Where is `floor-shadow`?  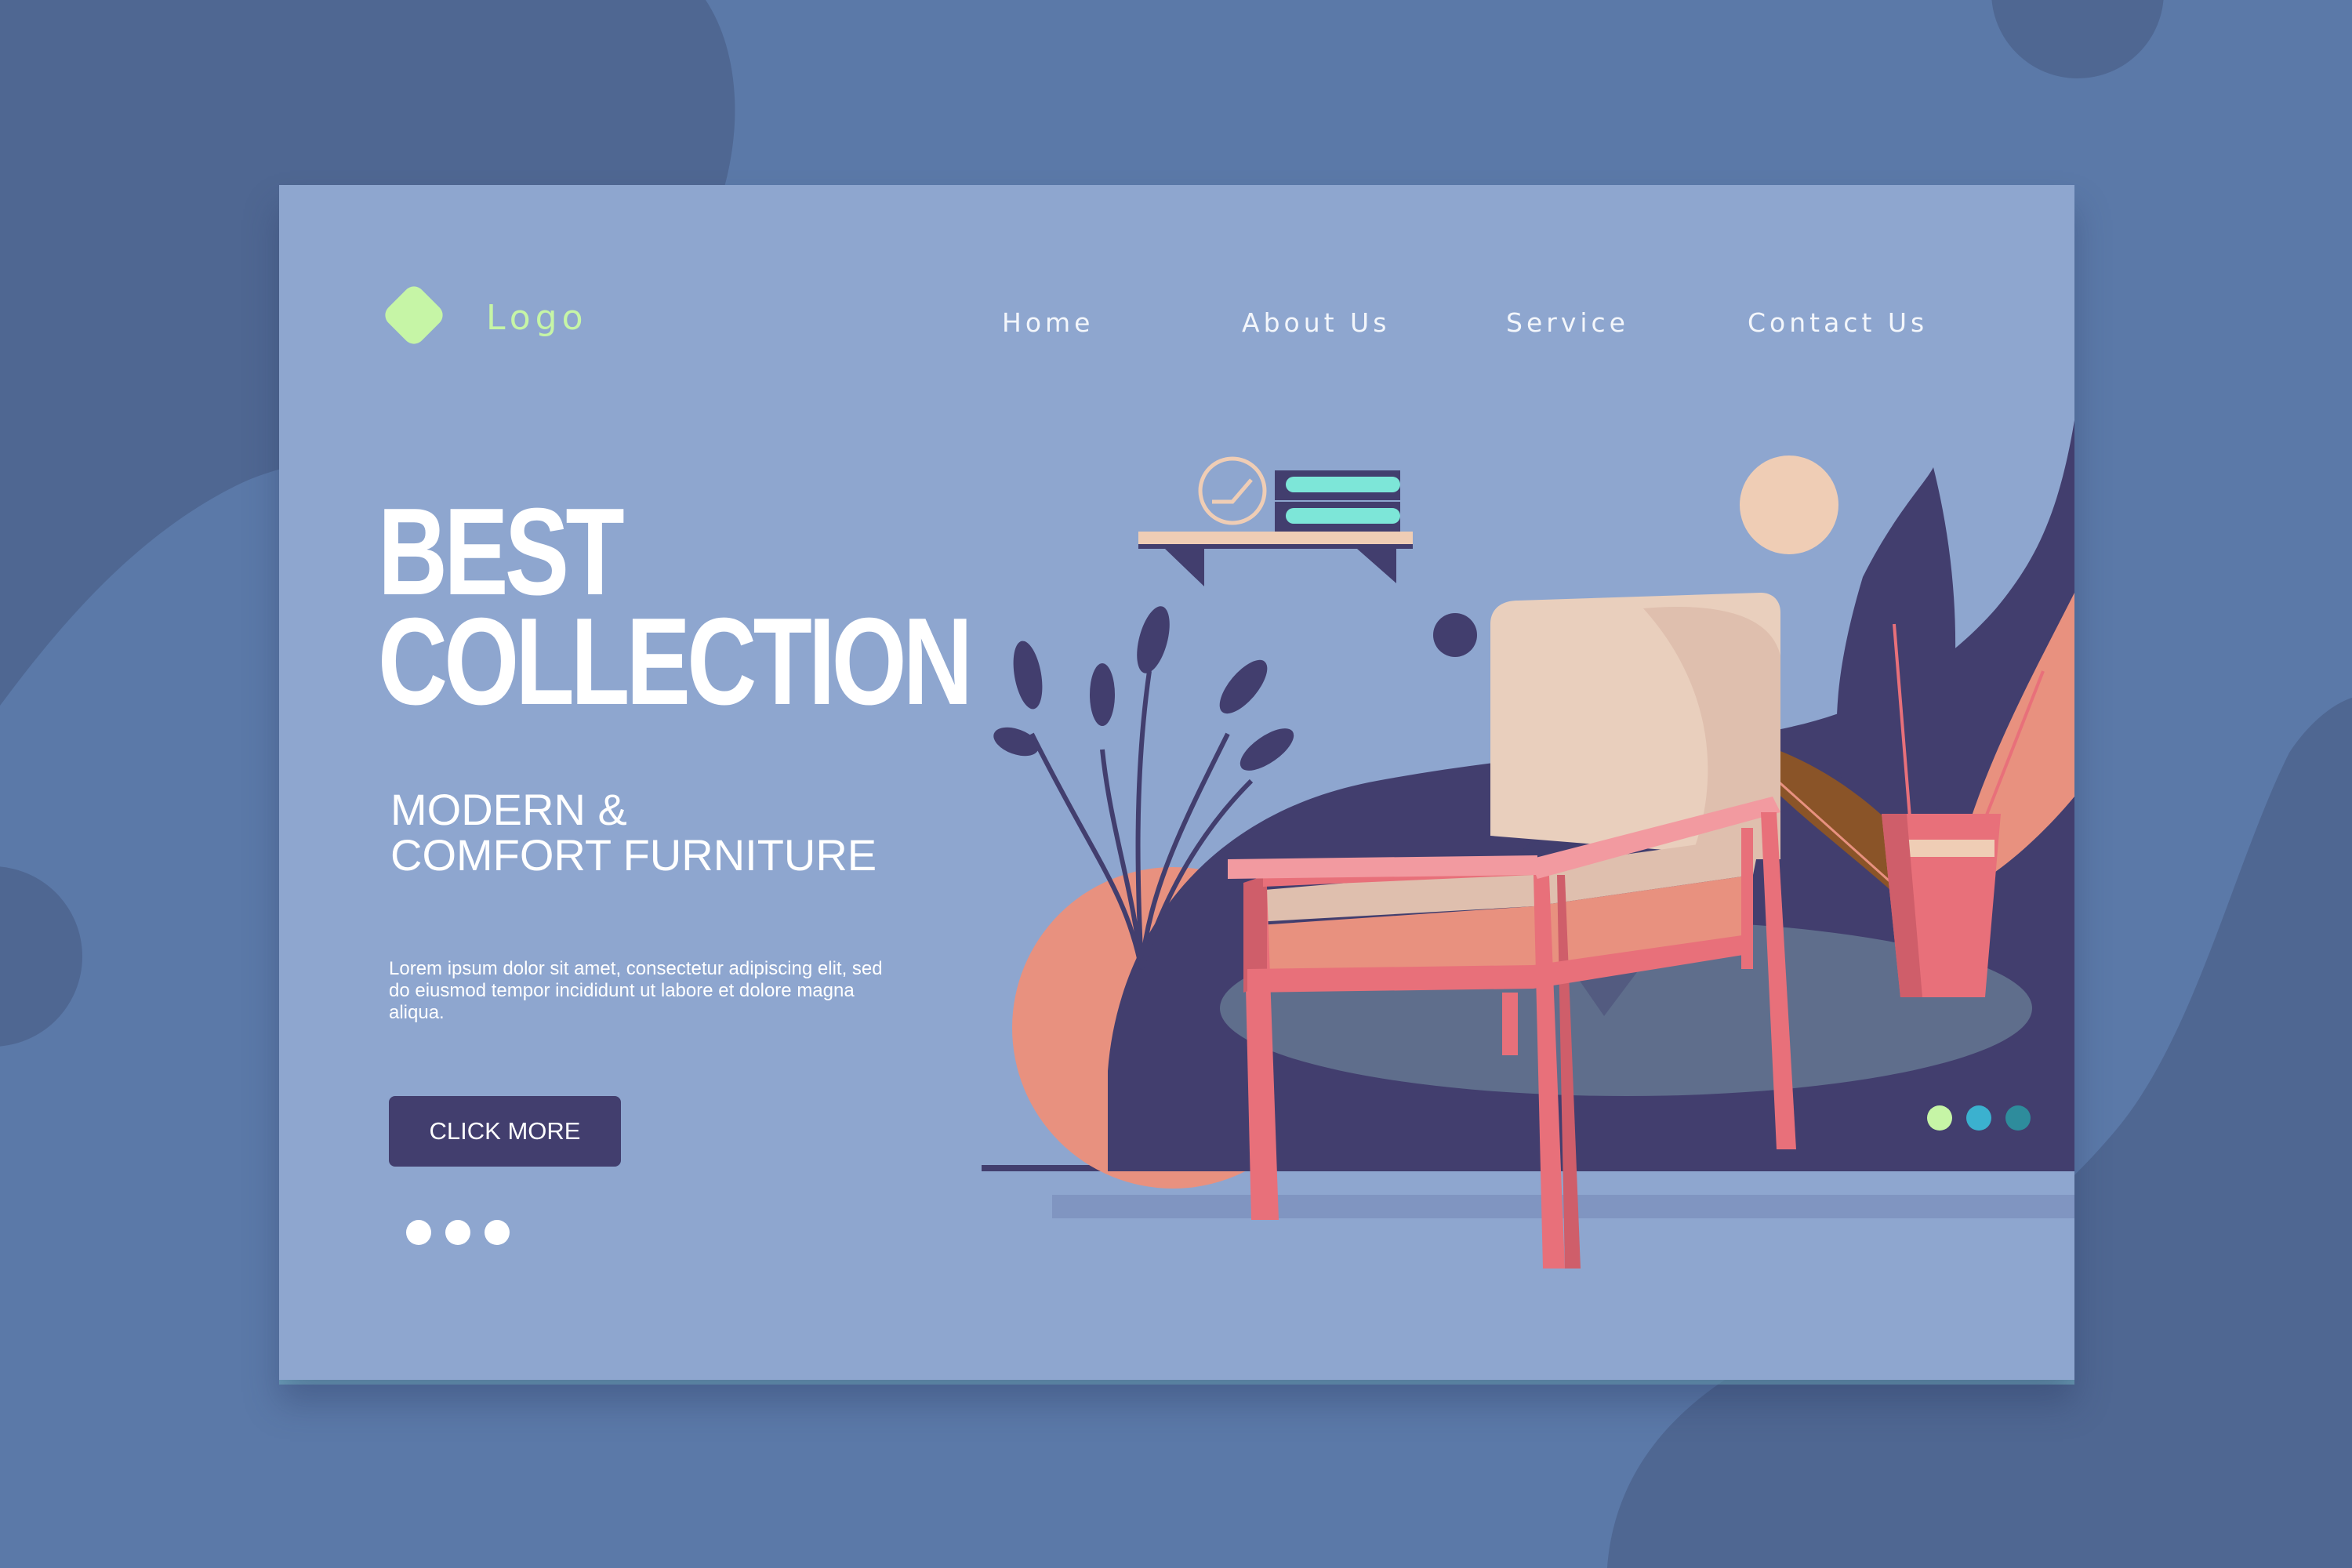
floor-shadow is located at coordinates (1563, 1206).